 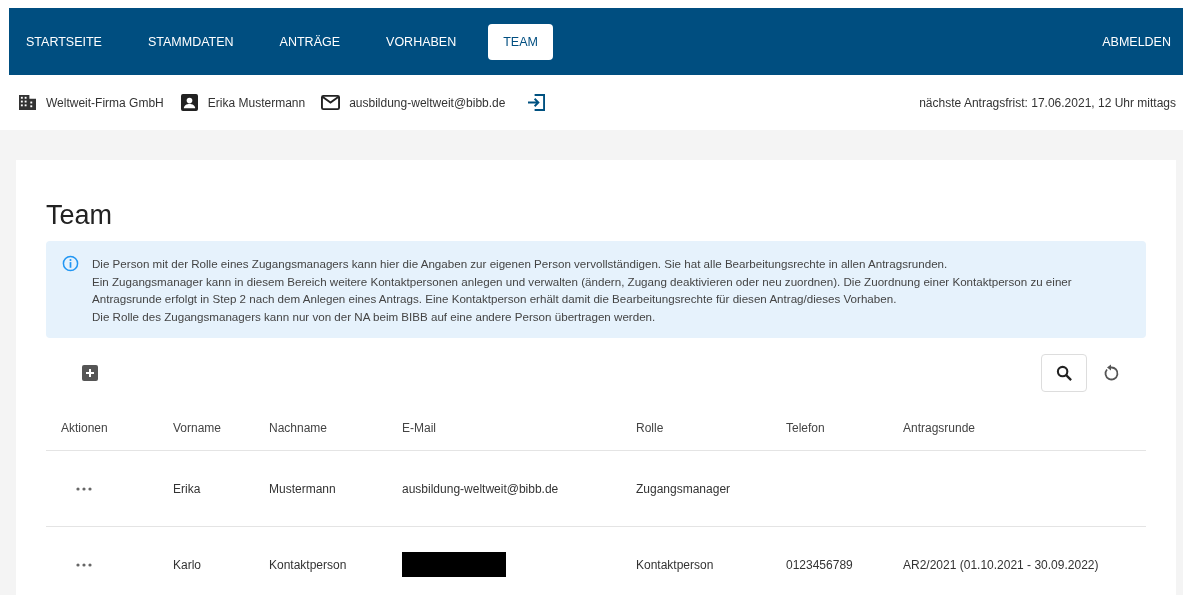 I want to click on table-cell: Mustermann, so click(x=302, y=488).